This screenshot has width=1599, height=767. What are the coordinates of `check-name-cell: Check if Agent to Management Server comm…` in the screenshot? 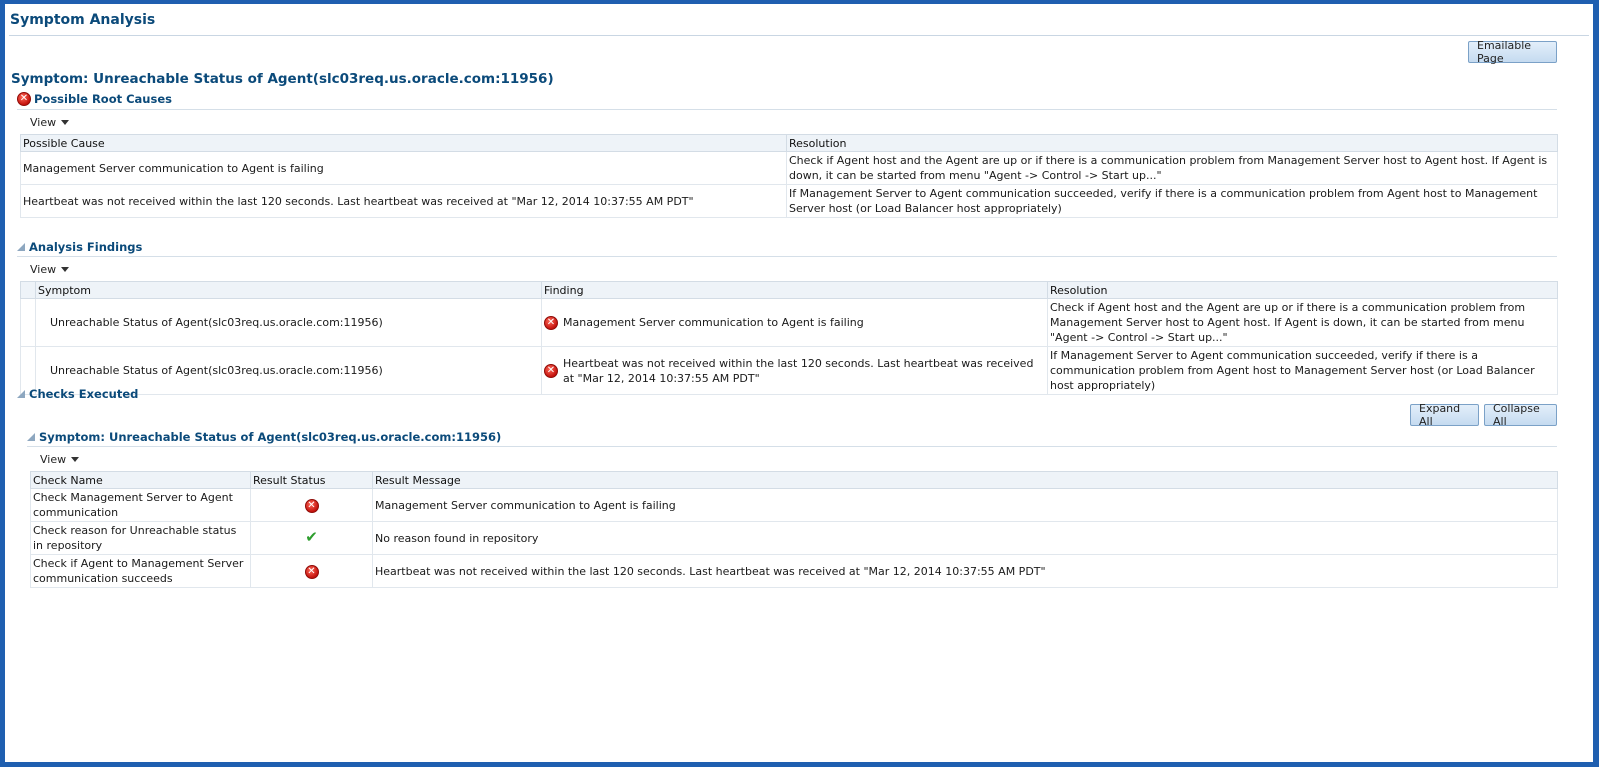 It's located at (140, 571).